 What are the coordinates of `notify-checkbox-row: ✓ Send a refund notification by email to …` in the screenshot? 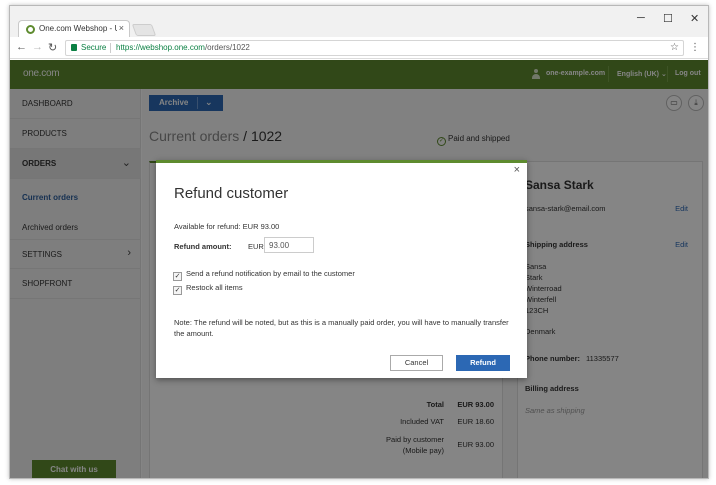 It's located at (264, 275).